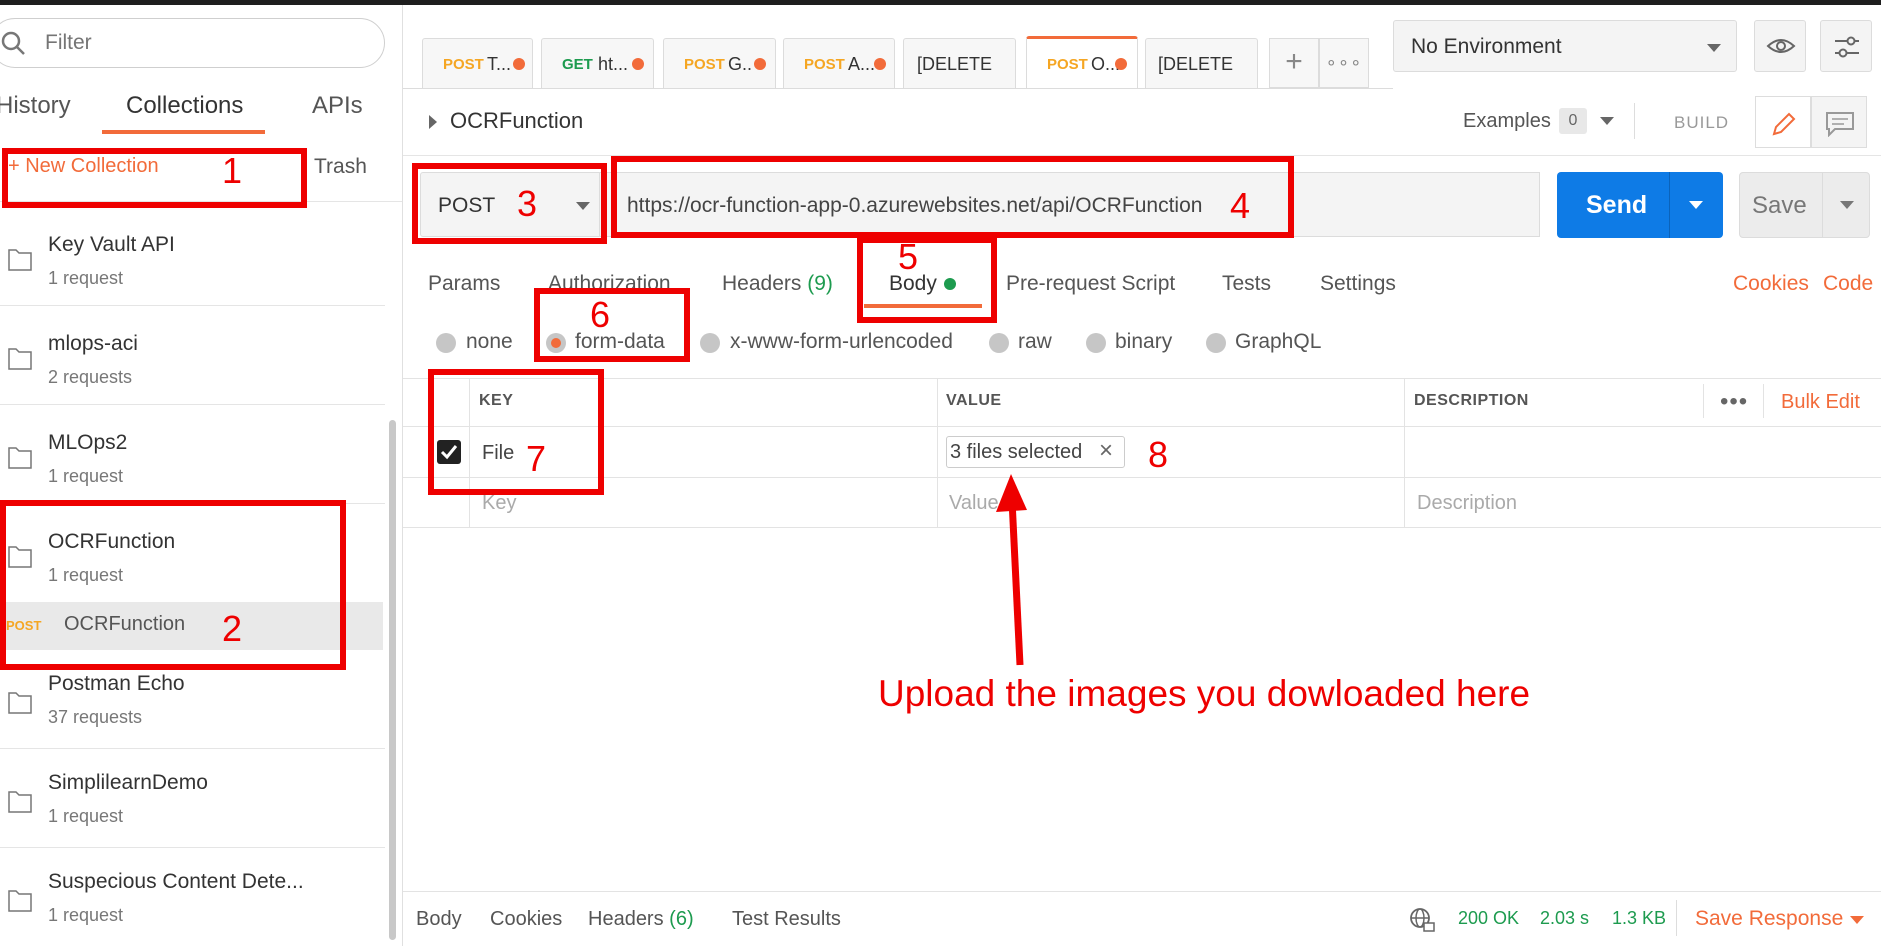 This screenshot has height=947, width=1881. Describe the element at coordinates (340, 167) in the screenshot. I see `trash-button: Trash` at that location.